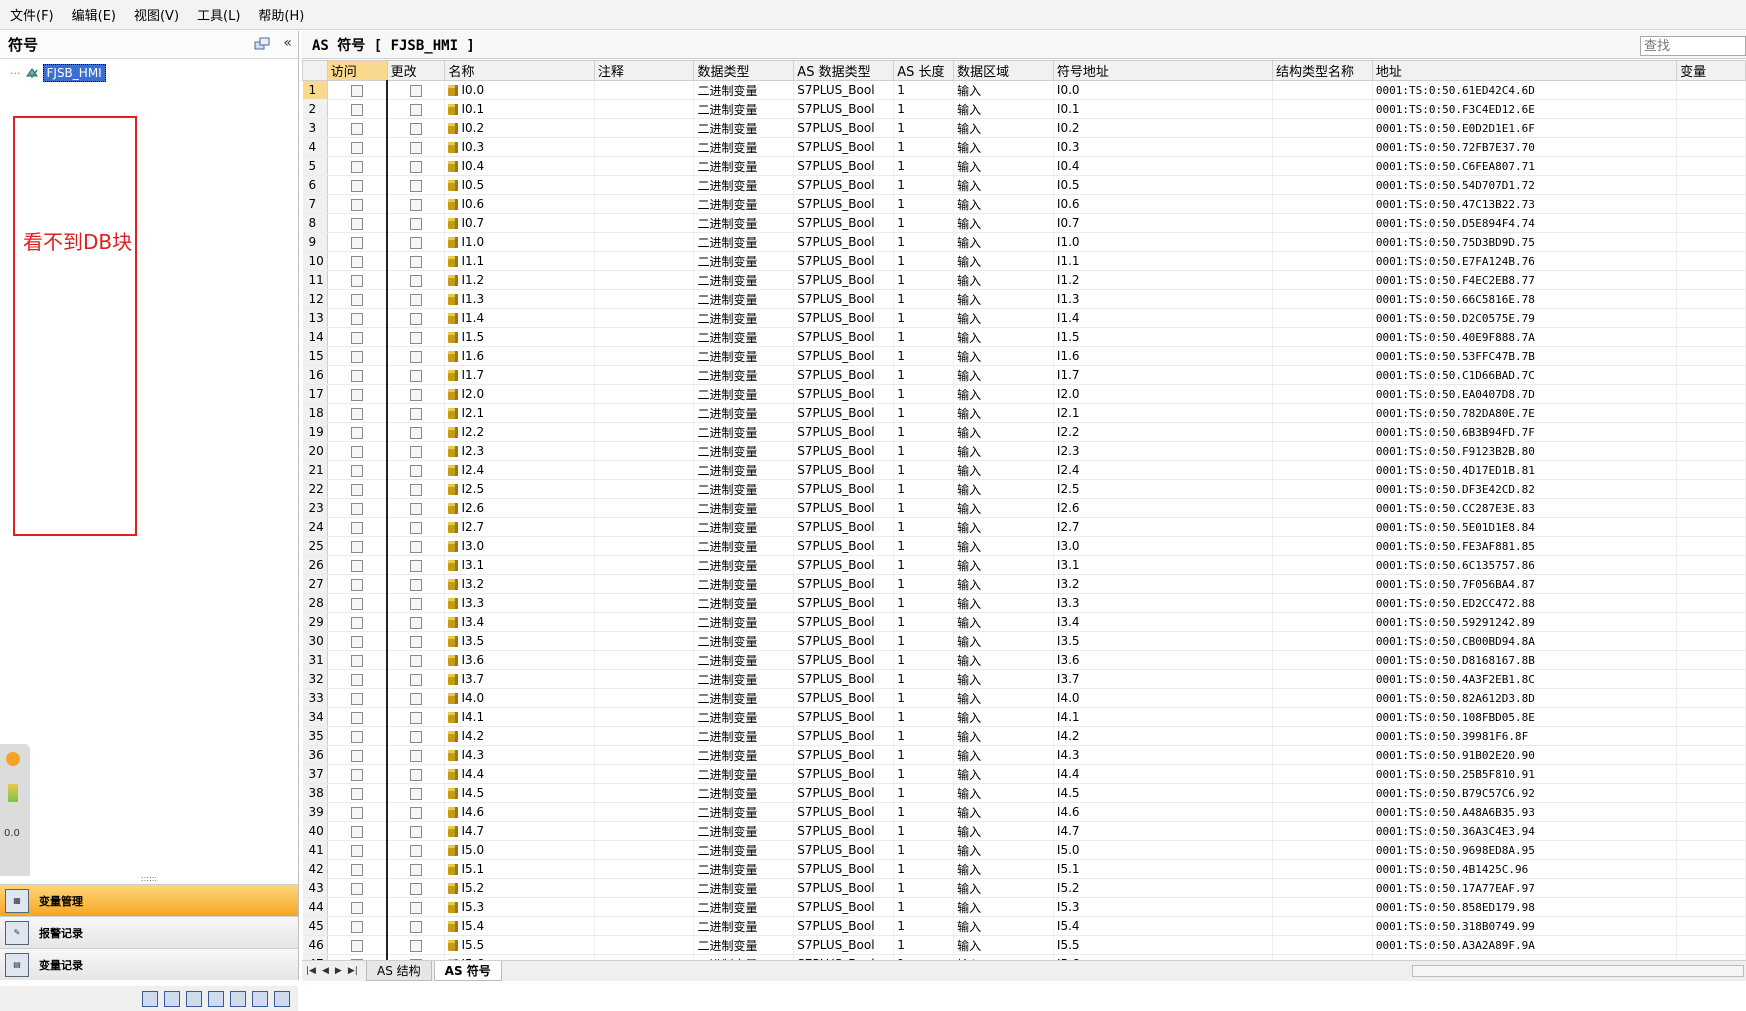 The width and height of the screenshot is (1746, 1011). What do you see at coordinates (315, 337) in the screenshot?
I see `row-number: 14` at bounding box center [315, 337].